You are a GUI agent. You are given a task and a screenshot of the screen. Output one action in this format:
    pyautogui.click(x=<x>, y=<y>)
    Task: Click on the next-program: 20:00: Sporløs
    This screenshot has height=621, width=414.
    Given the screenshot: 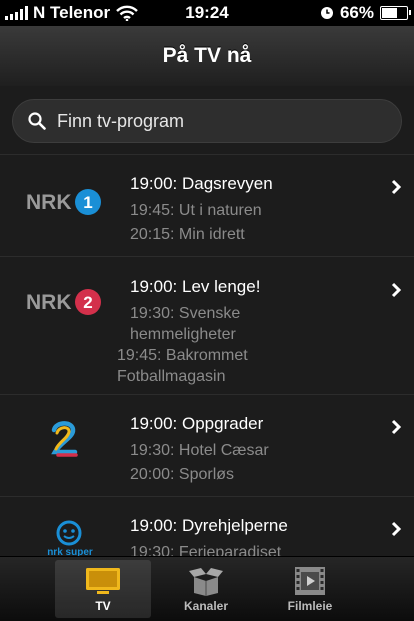 What is the action you would take?
    pyautogui.click(x=182, y=474)
    